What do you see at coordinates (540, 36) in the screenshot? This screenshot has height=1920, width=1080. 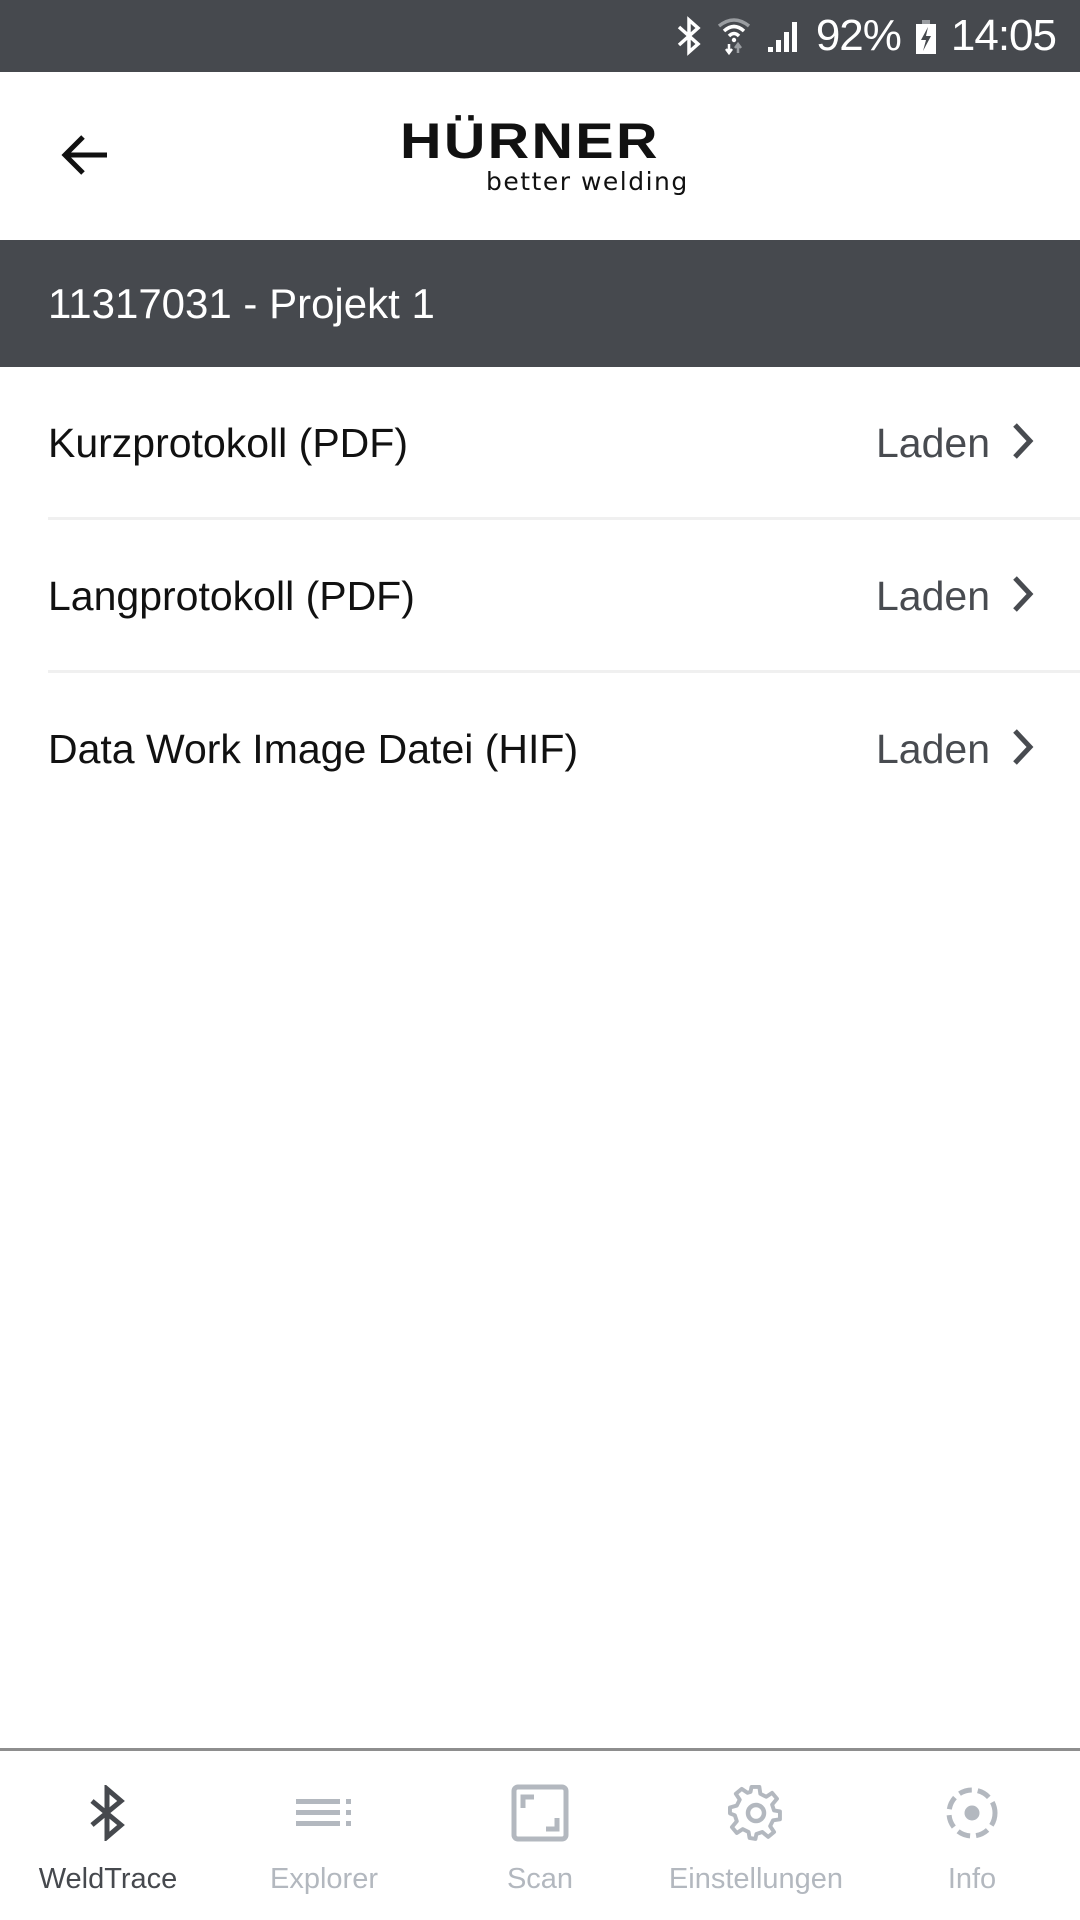 I see `status-bar: 92% 14:05` at bounding box center [540, 36].